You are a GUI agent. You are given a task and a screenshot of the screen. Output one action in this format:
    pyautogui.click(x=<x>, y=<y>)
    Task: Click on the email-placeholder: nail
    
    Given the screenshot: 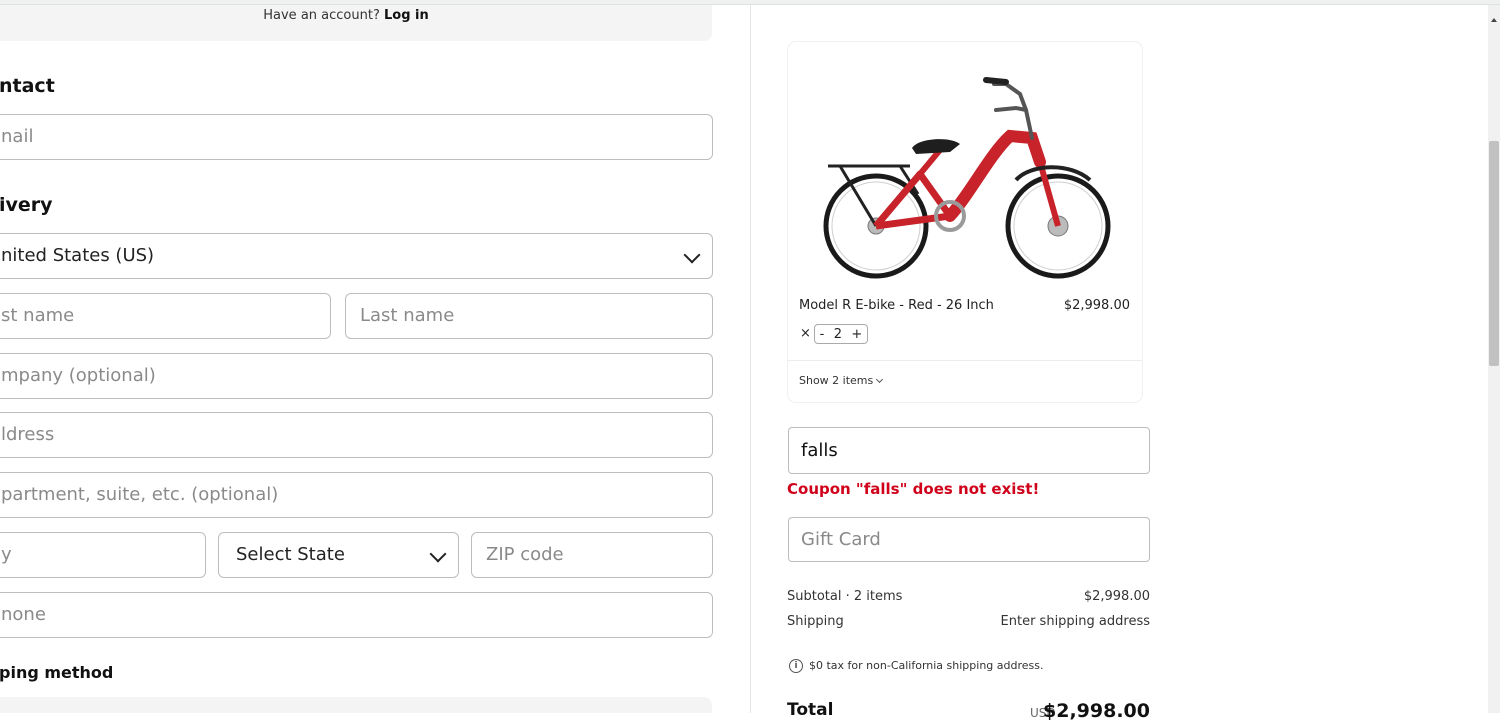 What is the action you would take?
    pyautogui.click(x=17, y=136)
    